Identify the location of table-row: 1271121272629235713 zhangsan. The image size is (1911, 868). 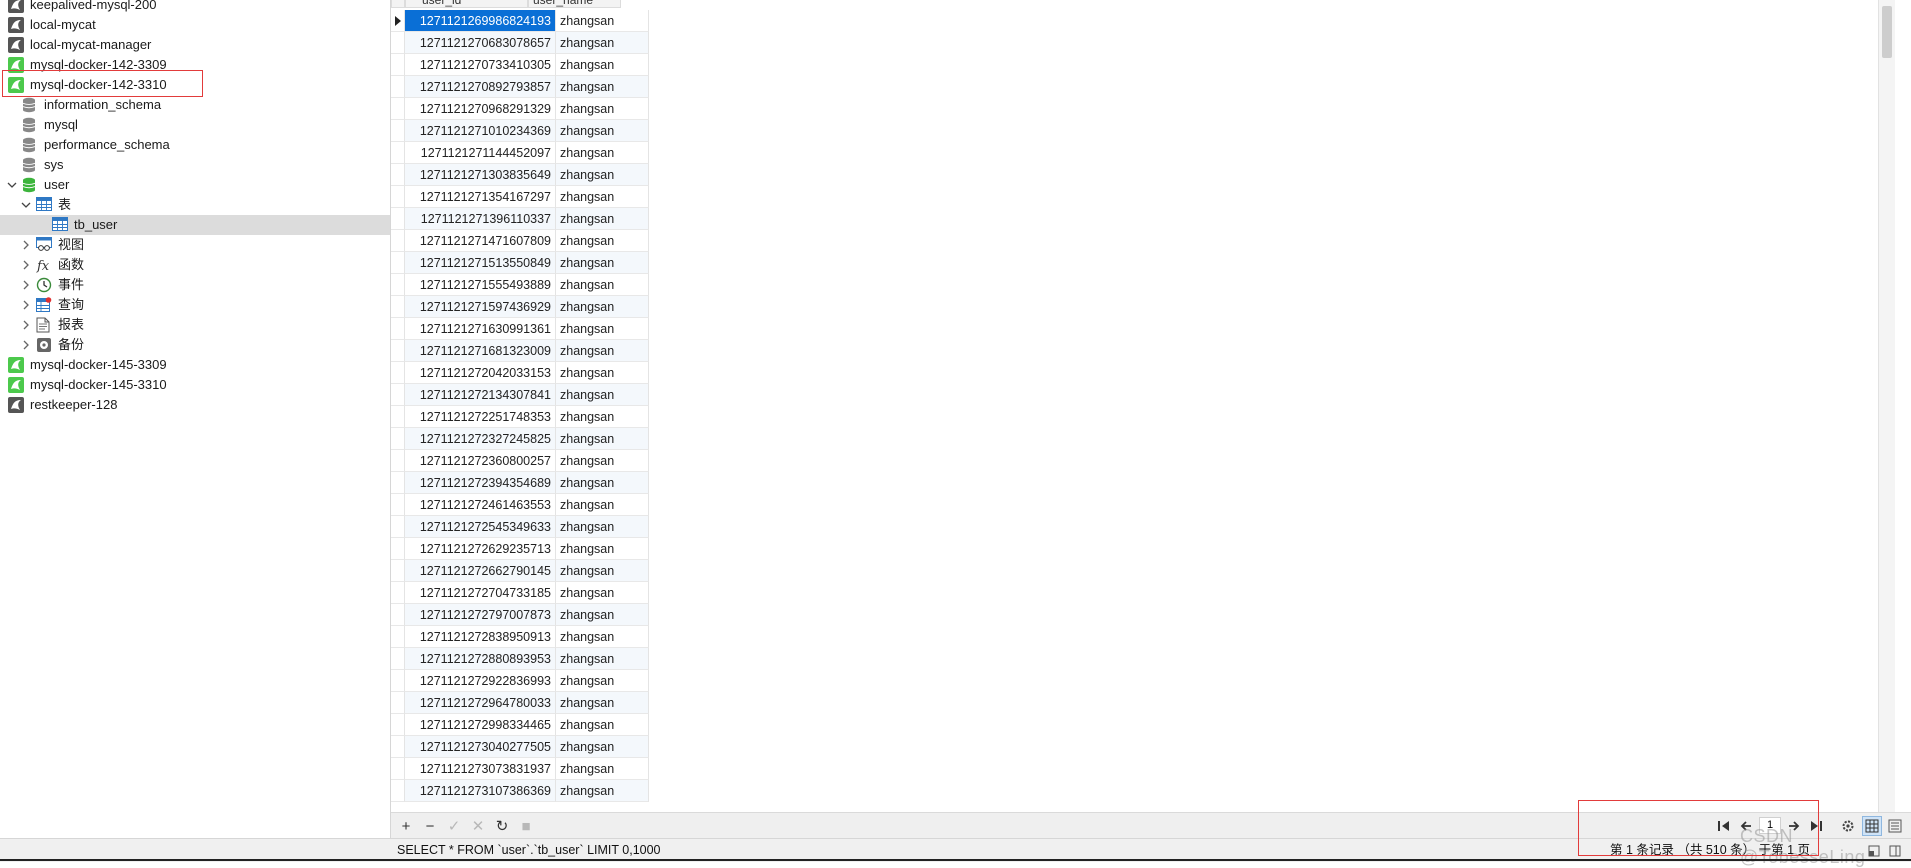
(520, 549).